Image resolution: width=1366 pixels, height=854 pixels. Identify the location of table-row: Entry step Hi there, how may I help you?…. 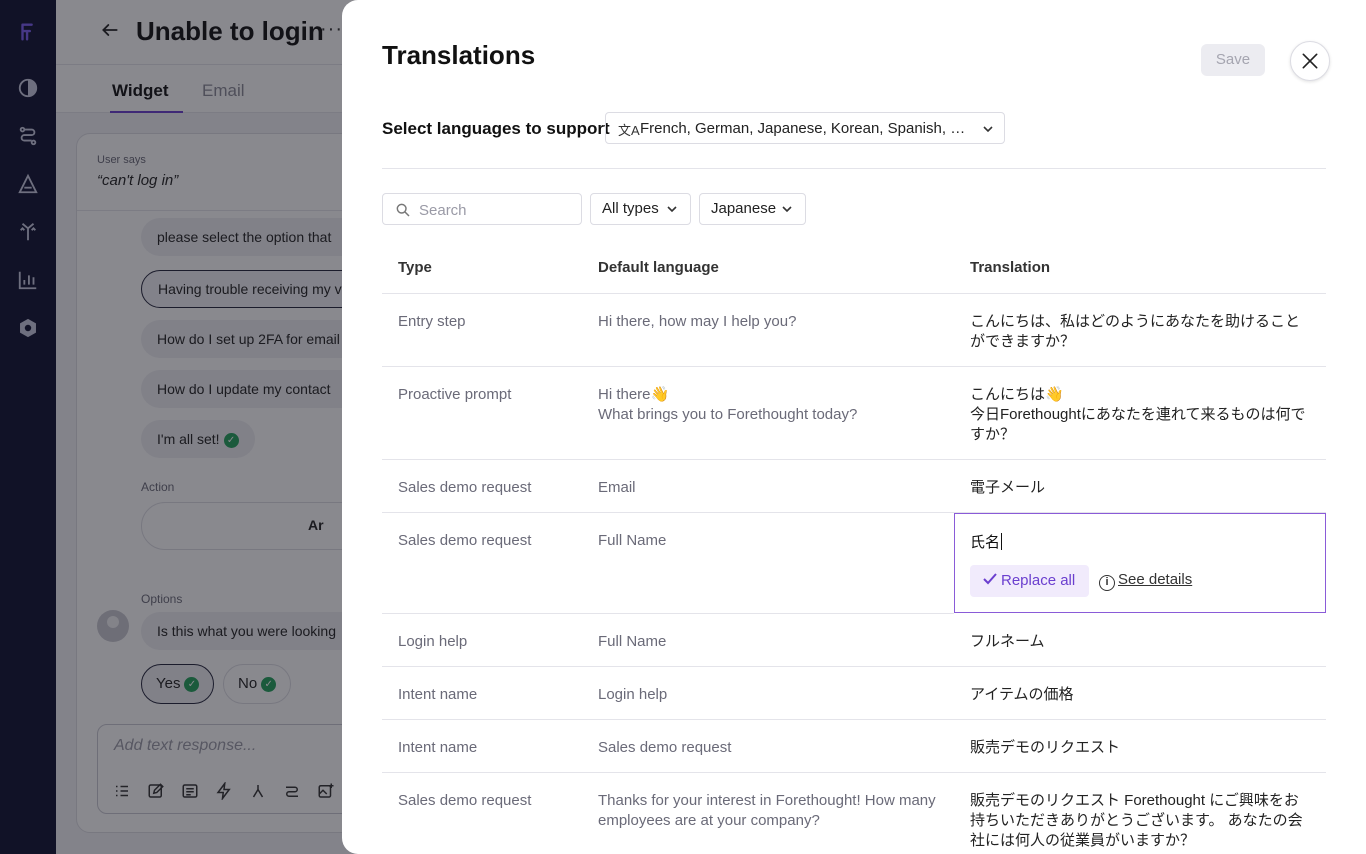
(854, 330).